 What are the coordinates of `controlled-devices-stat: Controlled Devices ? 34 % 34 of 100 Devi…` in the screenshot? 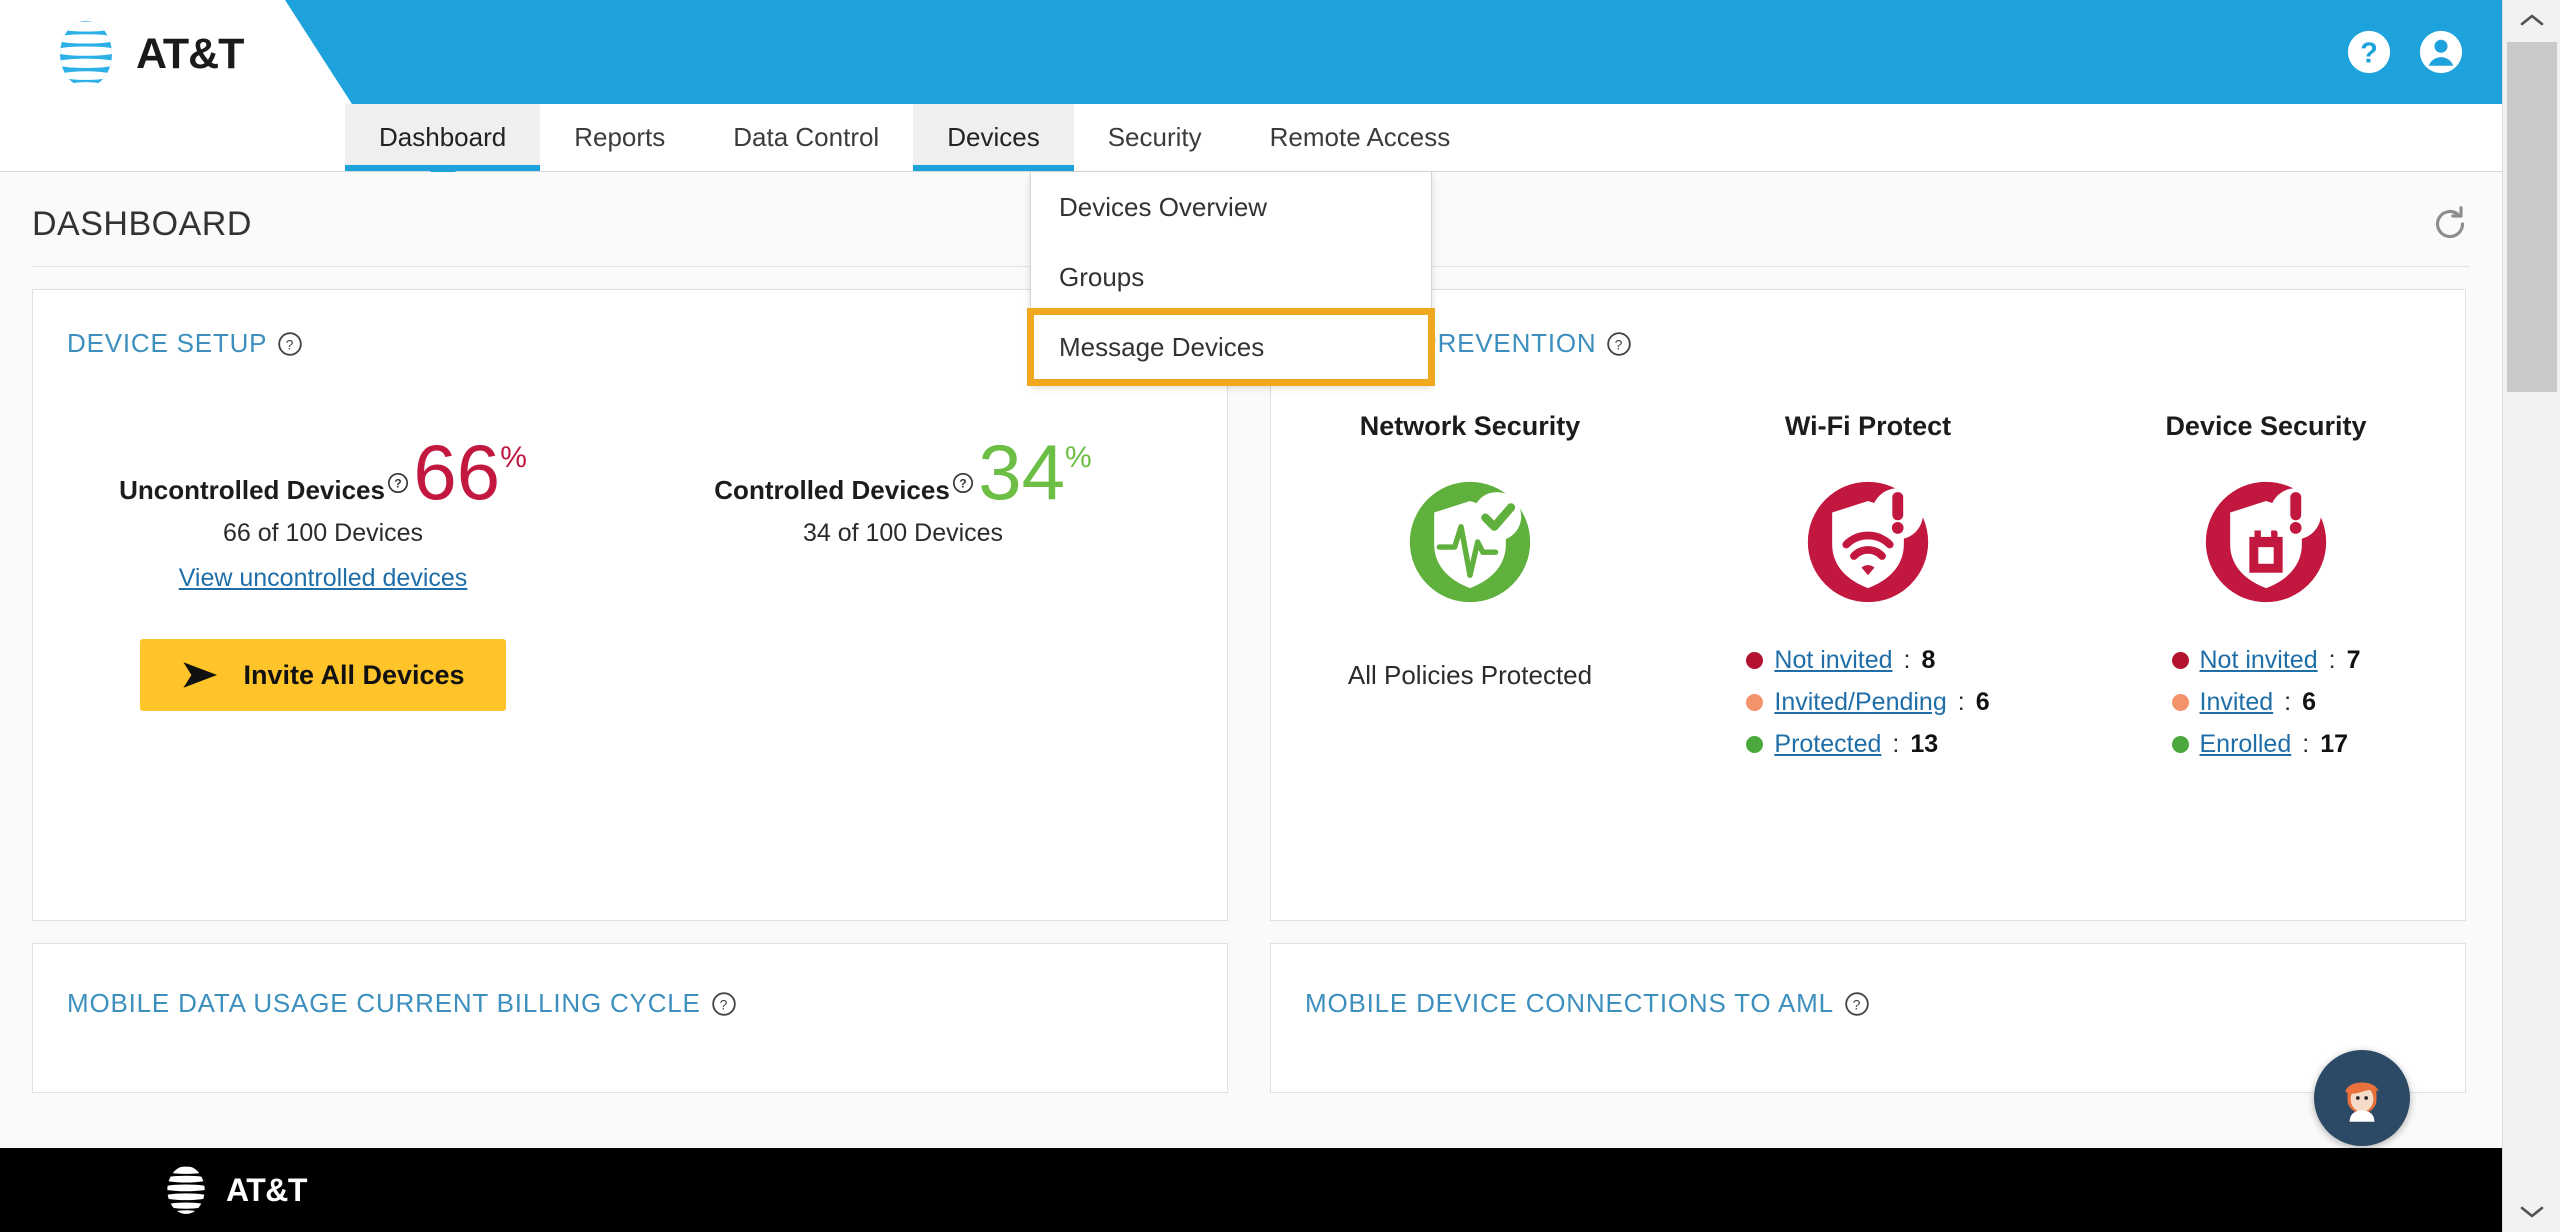 It's located at (903, 568).